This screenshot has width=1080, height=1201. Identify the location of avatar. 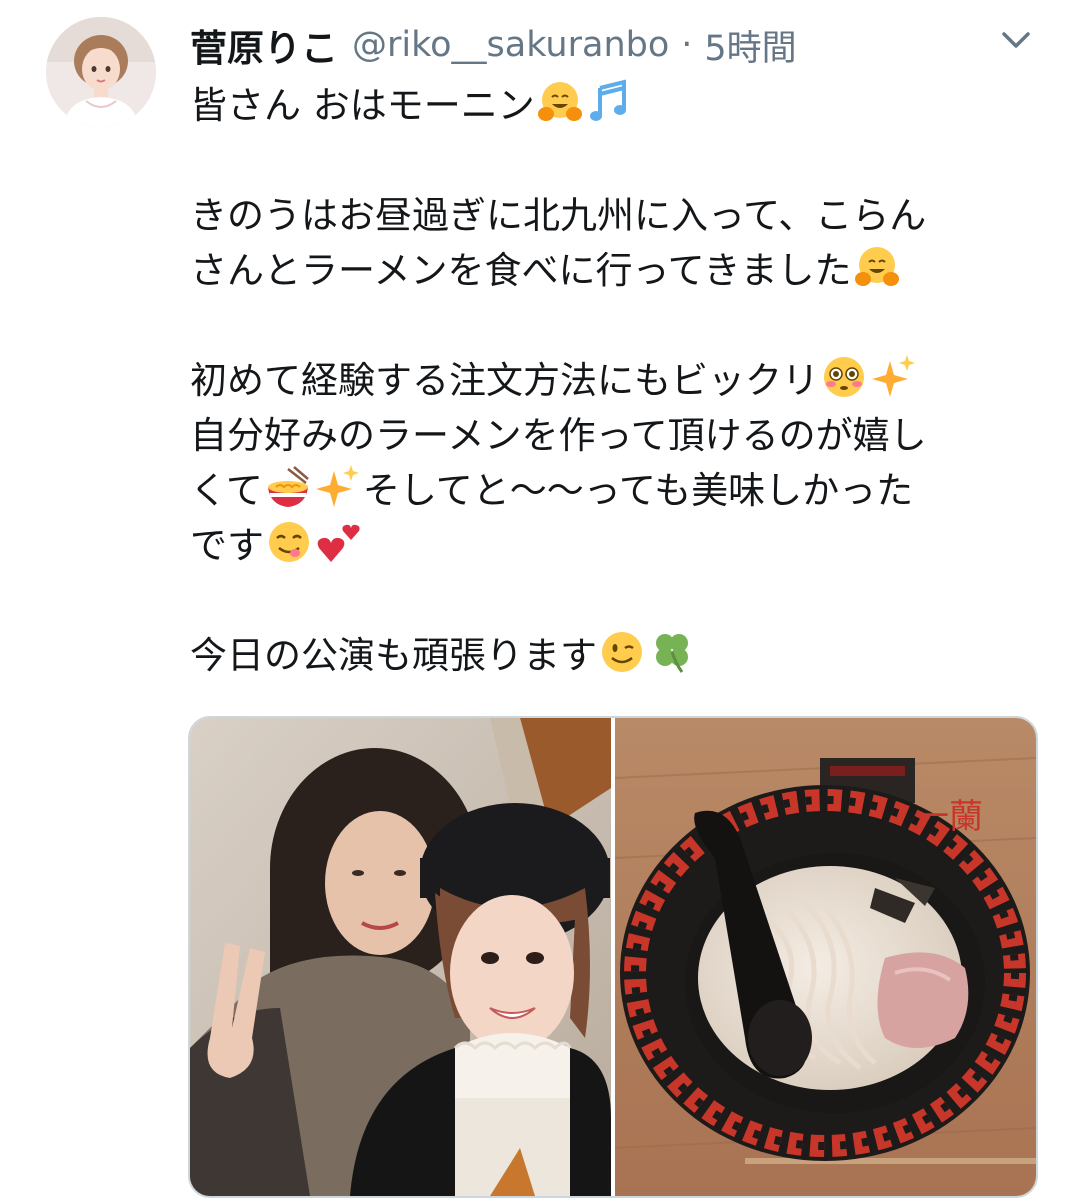
(101, 72).